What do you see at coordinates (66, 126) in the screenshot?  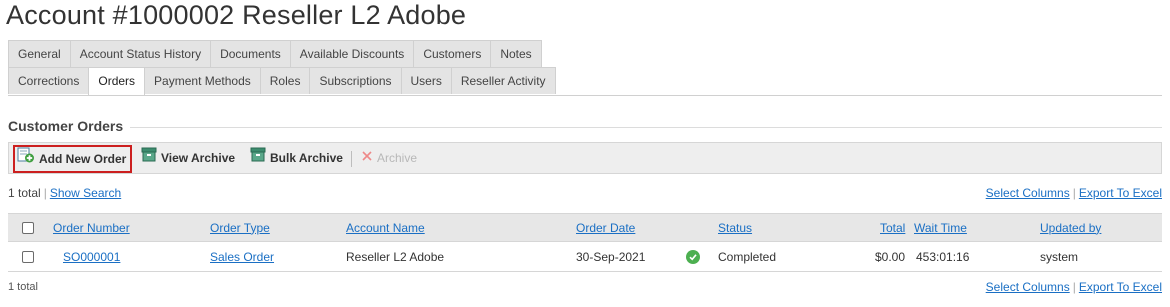 I see `section-title: Customer Orders` at bounding box center [66, 126].